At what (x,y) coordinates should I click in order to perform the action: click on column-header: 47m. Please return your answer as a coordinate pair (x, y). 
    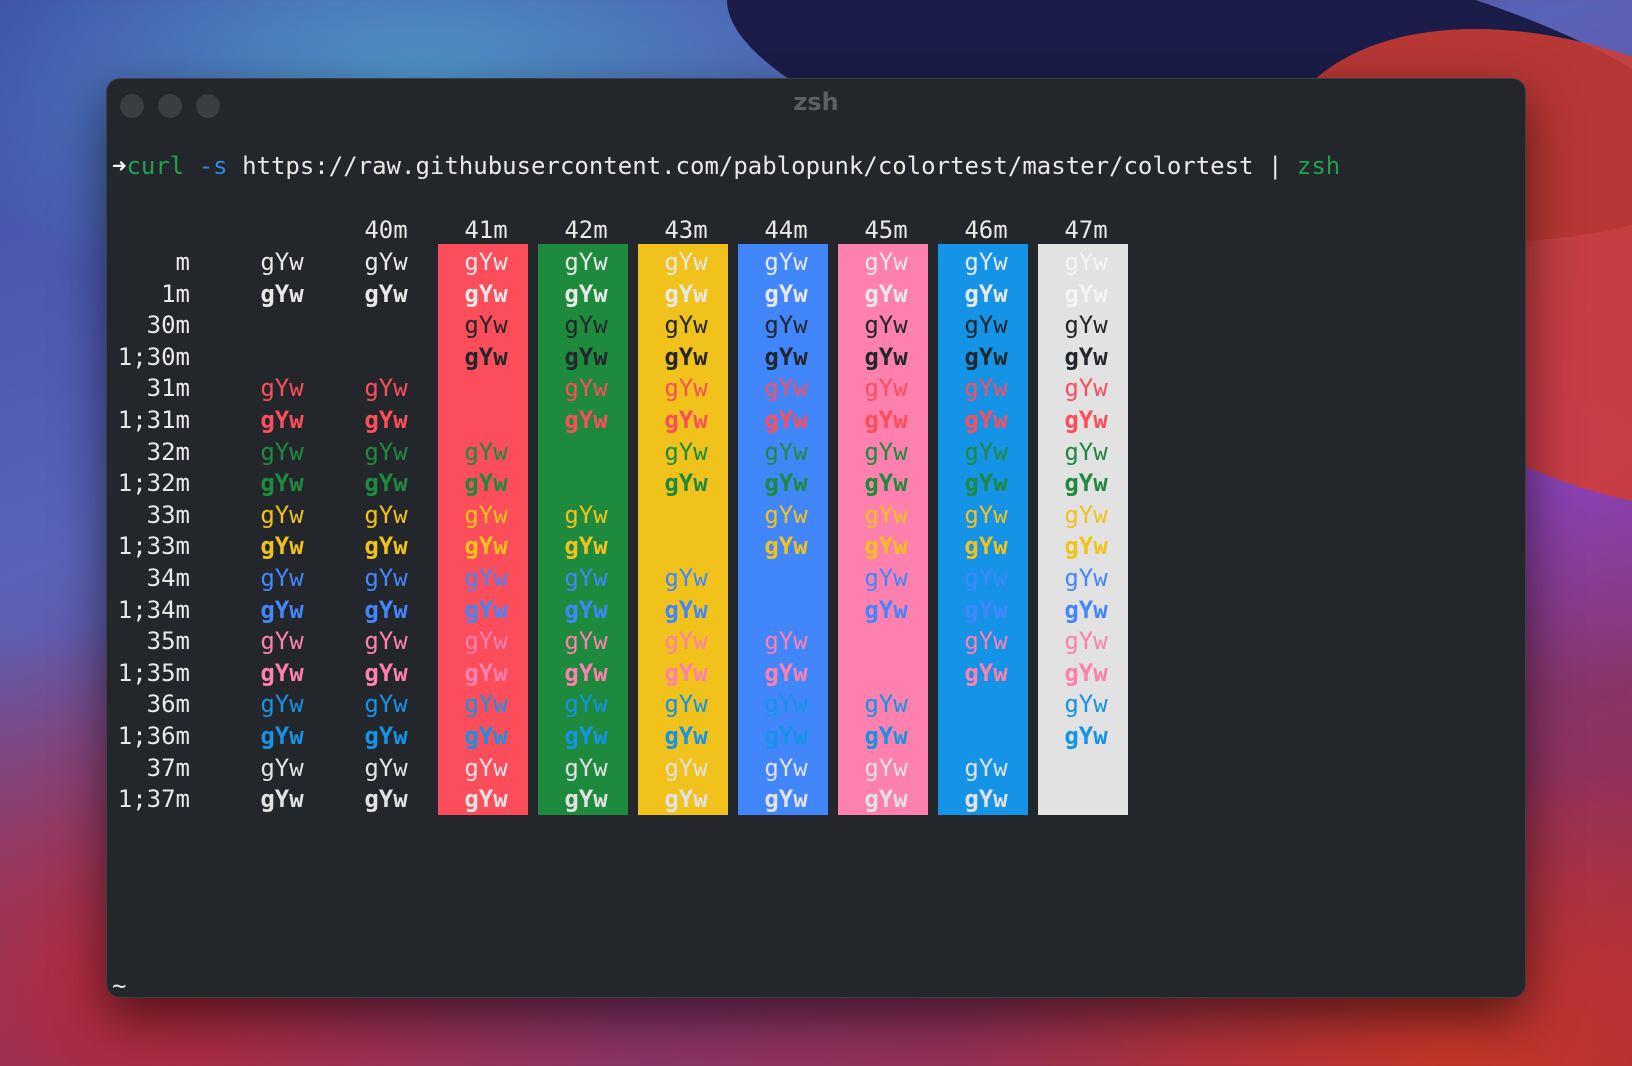
    Looking at the image, I should click on (1086, 230).